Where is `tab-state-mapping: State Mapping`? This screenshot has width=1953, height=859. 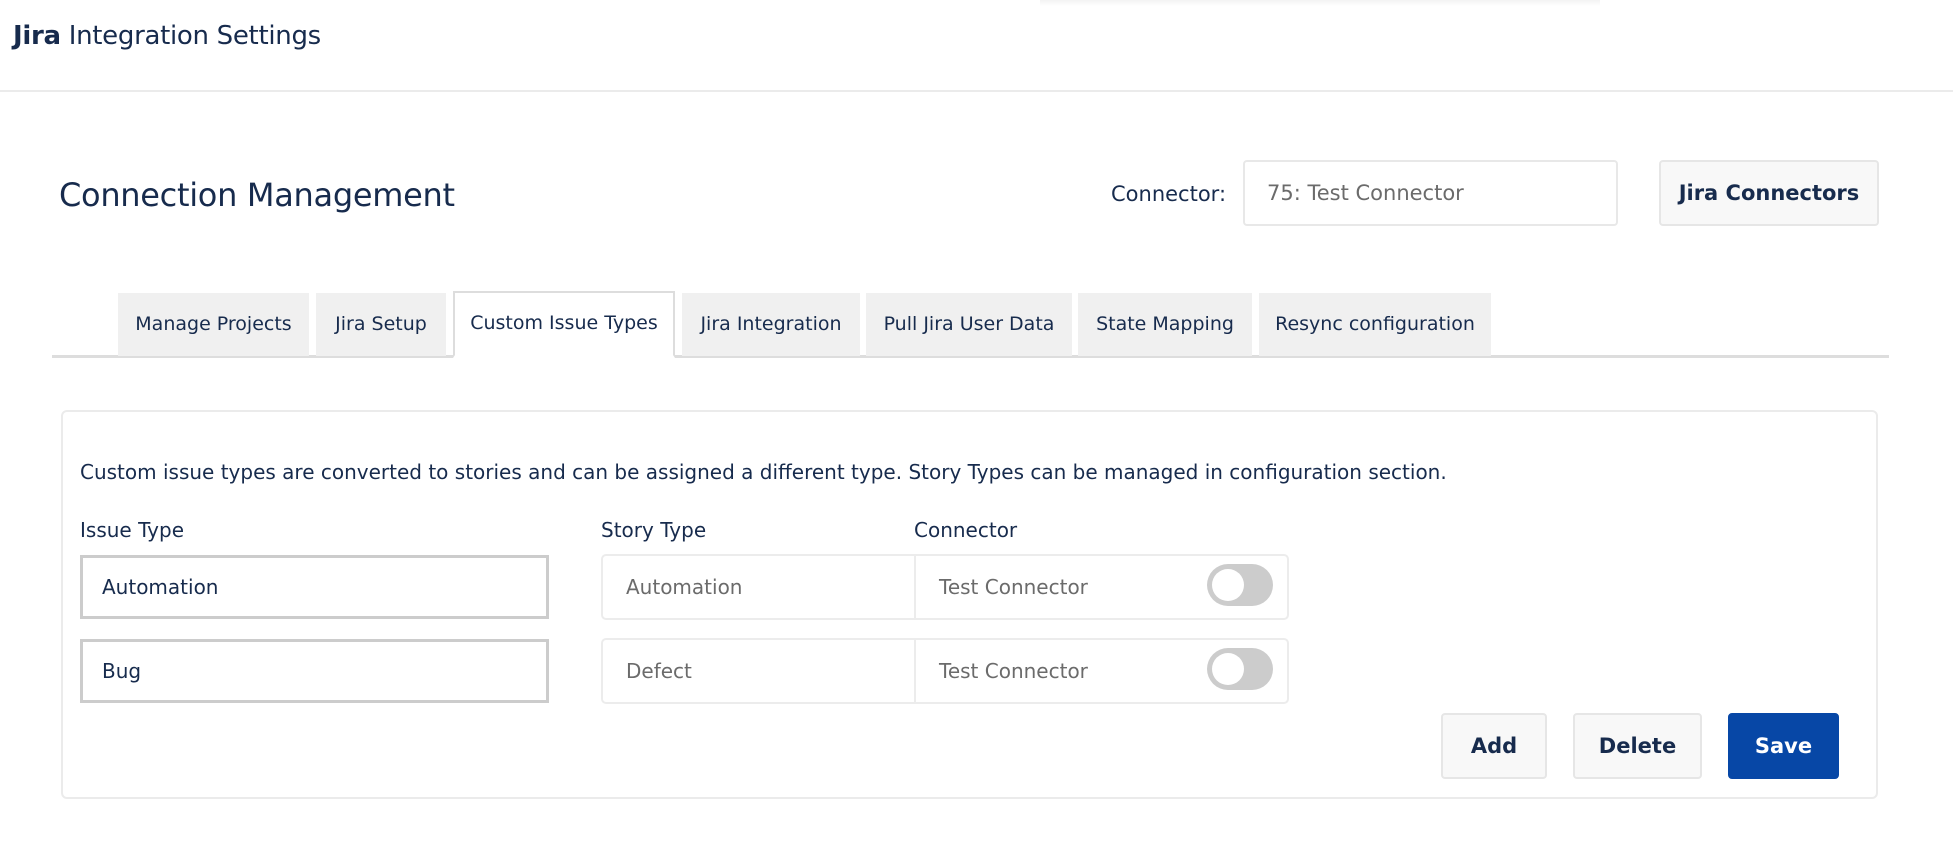
tab-state-mapping: State Mapping is located at coordinates (1165, 324).